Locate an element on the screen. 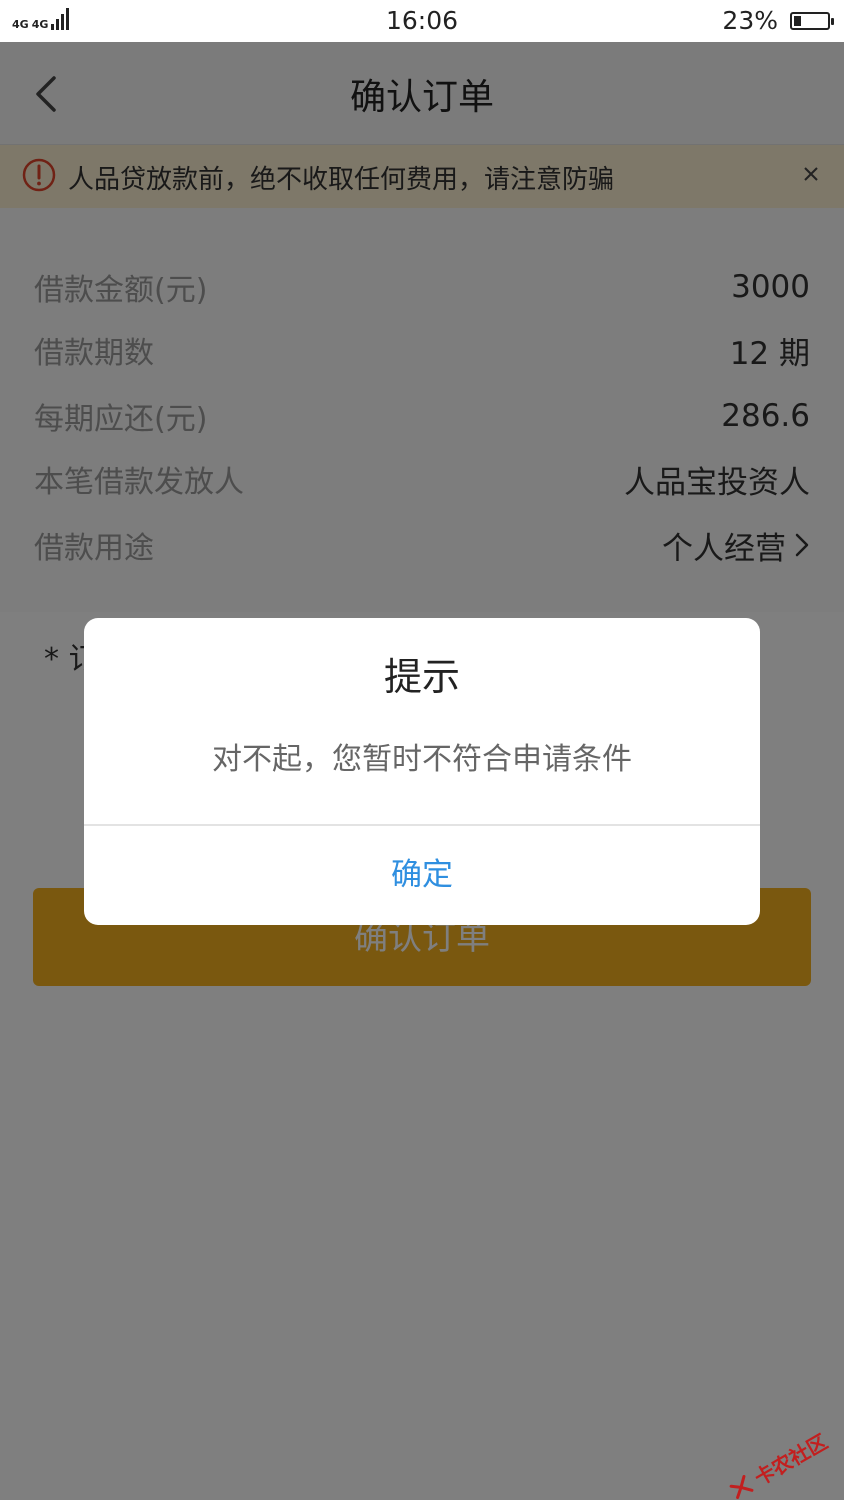 The width and height of the screenshot is (844, 1505). battery-icon is located at coordinates (812, 20).